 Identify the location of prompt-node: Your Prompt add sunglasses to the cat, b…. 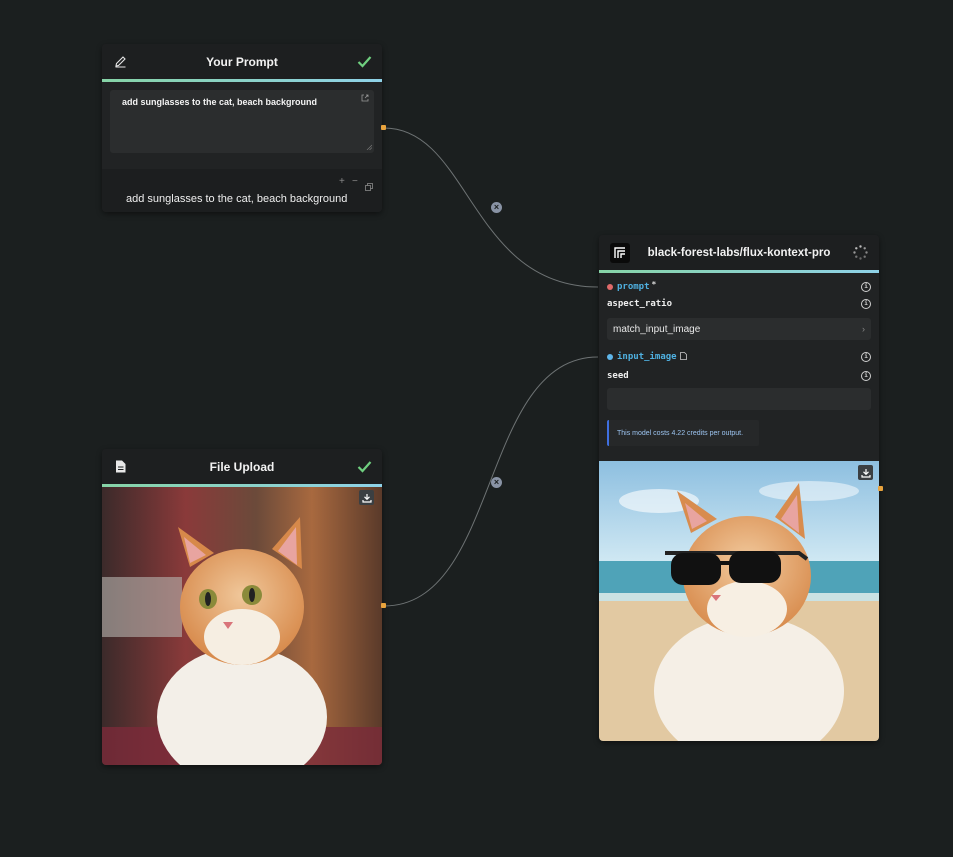
(242, 128).